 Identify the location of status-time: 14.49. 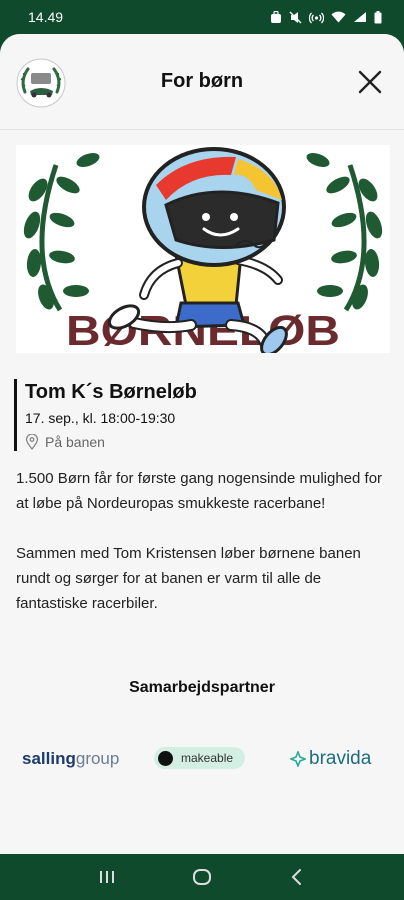
(46, 17).